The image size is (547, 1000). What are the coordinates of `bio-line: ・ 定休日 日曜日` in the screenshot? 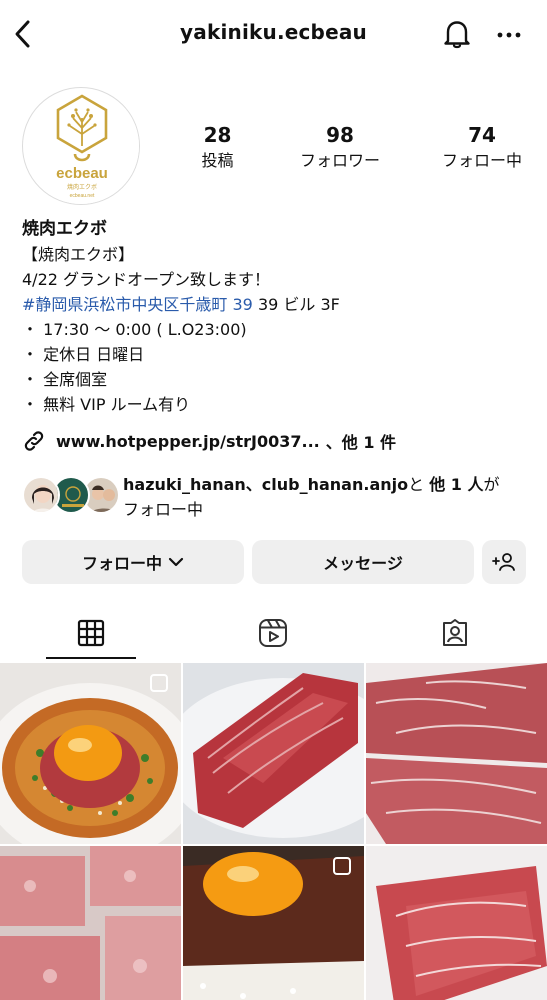 It's located at (83, 354).